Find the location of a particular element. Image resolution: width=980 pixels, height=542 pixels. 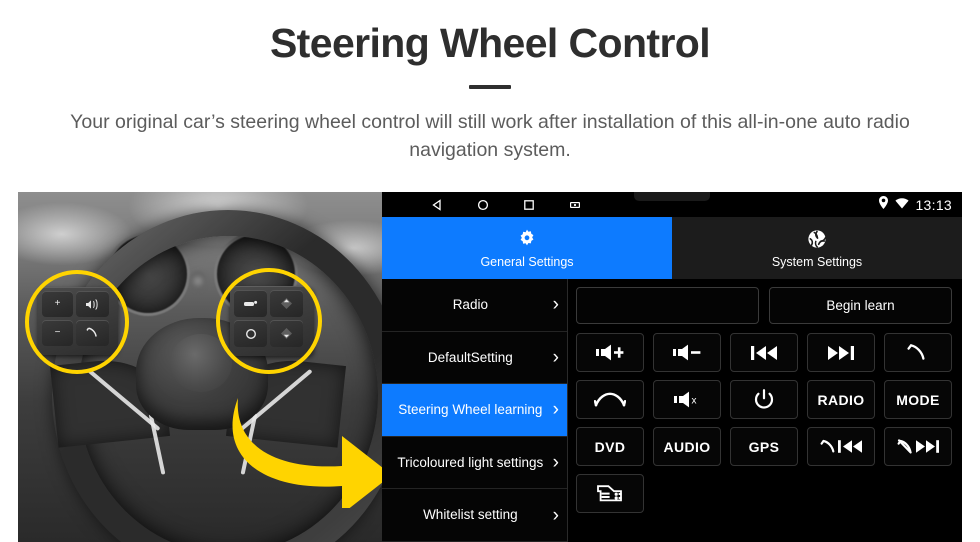

volume-up-button is located at coordinates (610, 352).